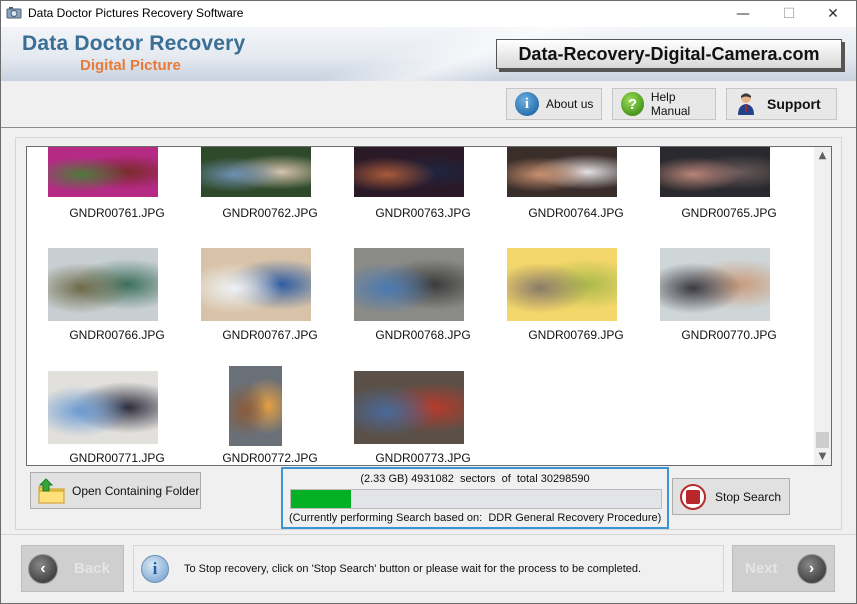  What do you see at coordinates (117, 335) in the screenshot?
I see `photo-filename: GNDR00766.JPG` at bounding box center [117, 335].